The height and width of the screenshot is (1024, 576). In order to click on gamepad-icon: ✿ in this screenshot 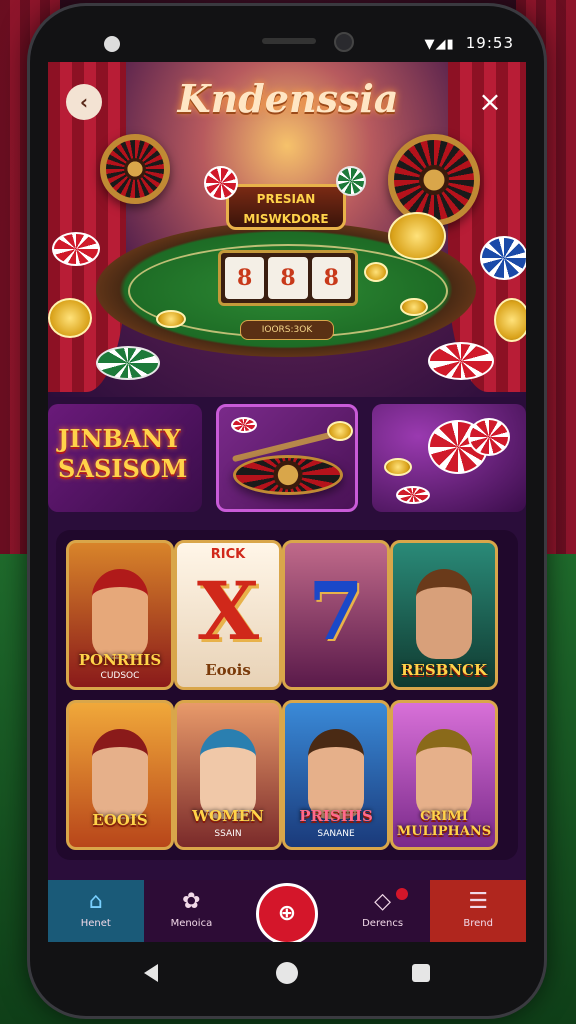, I will do `click(191, 901)`.